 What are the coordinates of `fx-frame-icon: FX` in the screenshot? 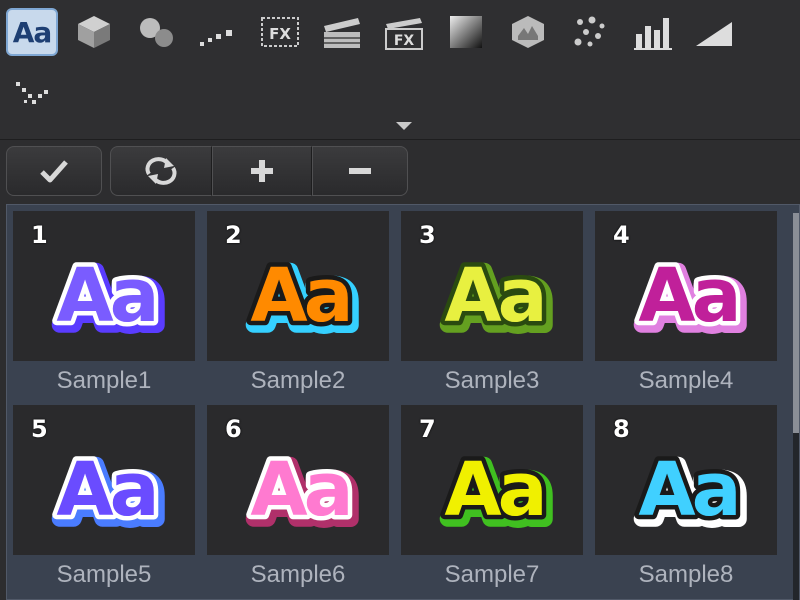 It's located at (280, 32).